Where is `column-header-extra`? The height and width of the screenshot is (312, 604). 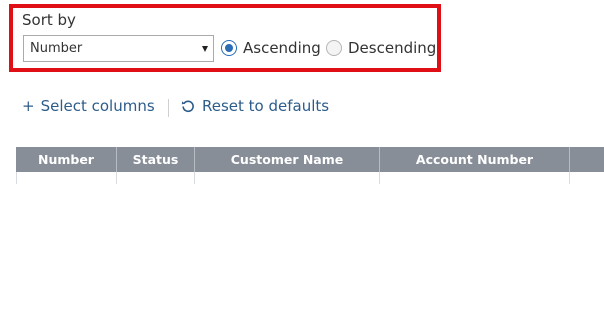
column-header-extra is located at coordinates (587, 159).